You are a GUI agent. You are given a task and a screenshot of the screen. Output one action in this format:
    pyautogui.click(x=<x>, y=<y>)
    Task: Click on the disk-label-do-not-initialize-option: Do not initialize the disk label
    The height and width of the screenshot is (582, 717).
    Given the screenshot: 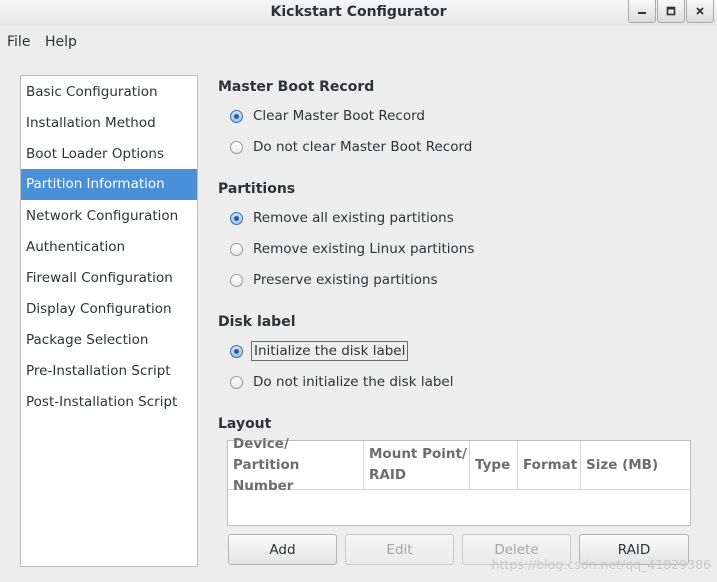 What is the action you would take?
    pyautogui.click(x=342, y=382)
    